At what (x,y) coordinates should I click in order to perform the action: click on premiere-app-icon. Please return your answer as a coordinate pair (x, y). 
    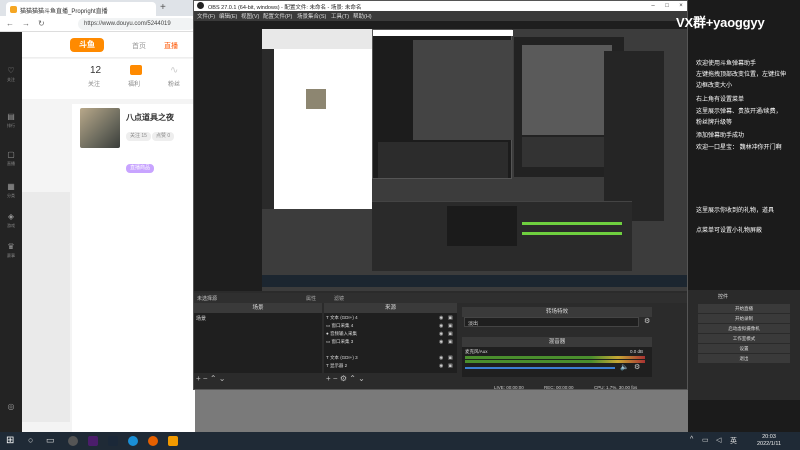
    Looking at the image, I should click on (93, 441).